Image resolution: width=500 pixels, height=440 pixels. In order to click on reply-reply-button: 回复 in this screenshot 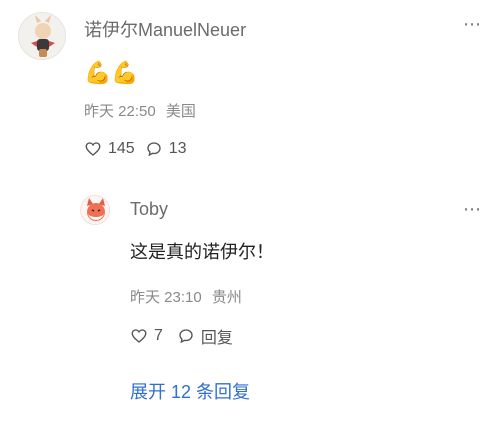, I will do `click(205, 336)`.